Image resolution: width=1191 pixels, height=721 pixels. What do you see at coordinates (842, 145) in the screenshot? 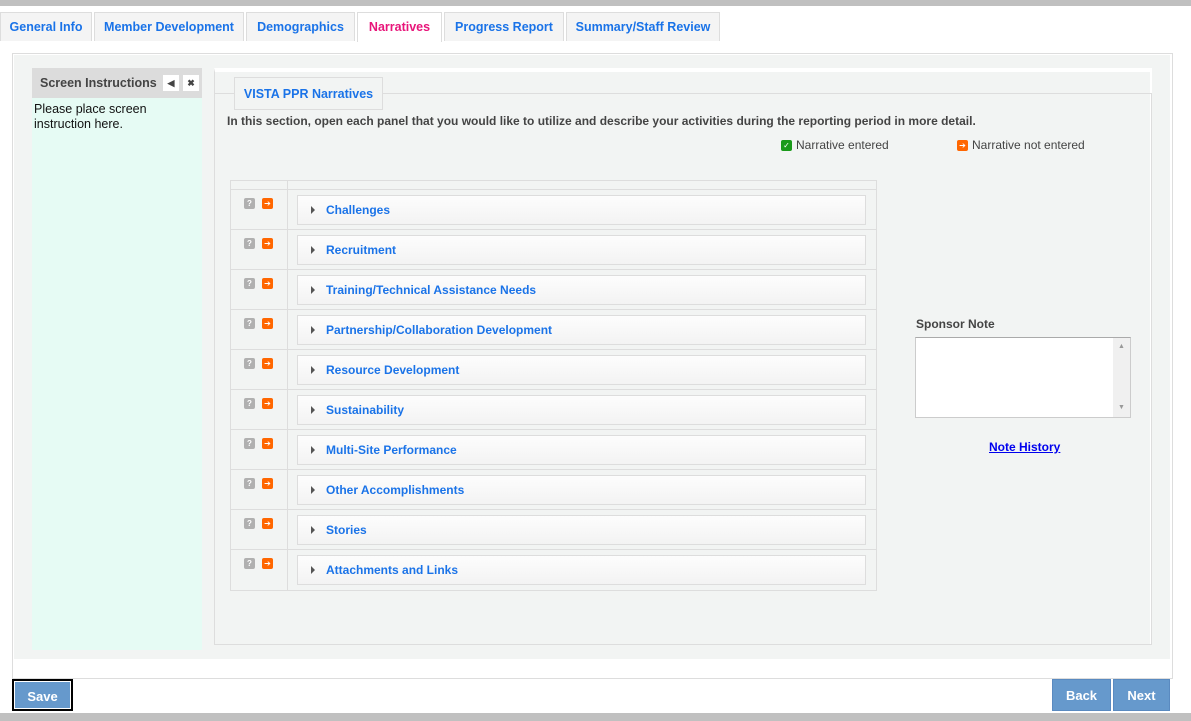
I see `legend-entered-label: Narrative entered` at bounding box center [842, 145].